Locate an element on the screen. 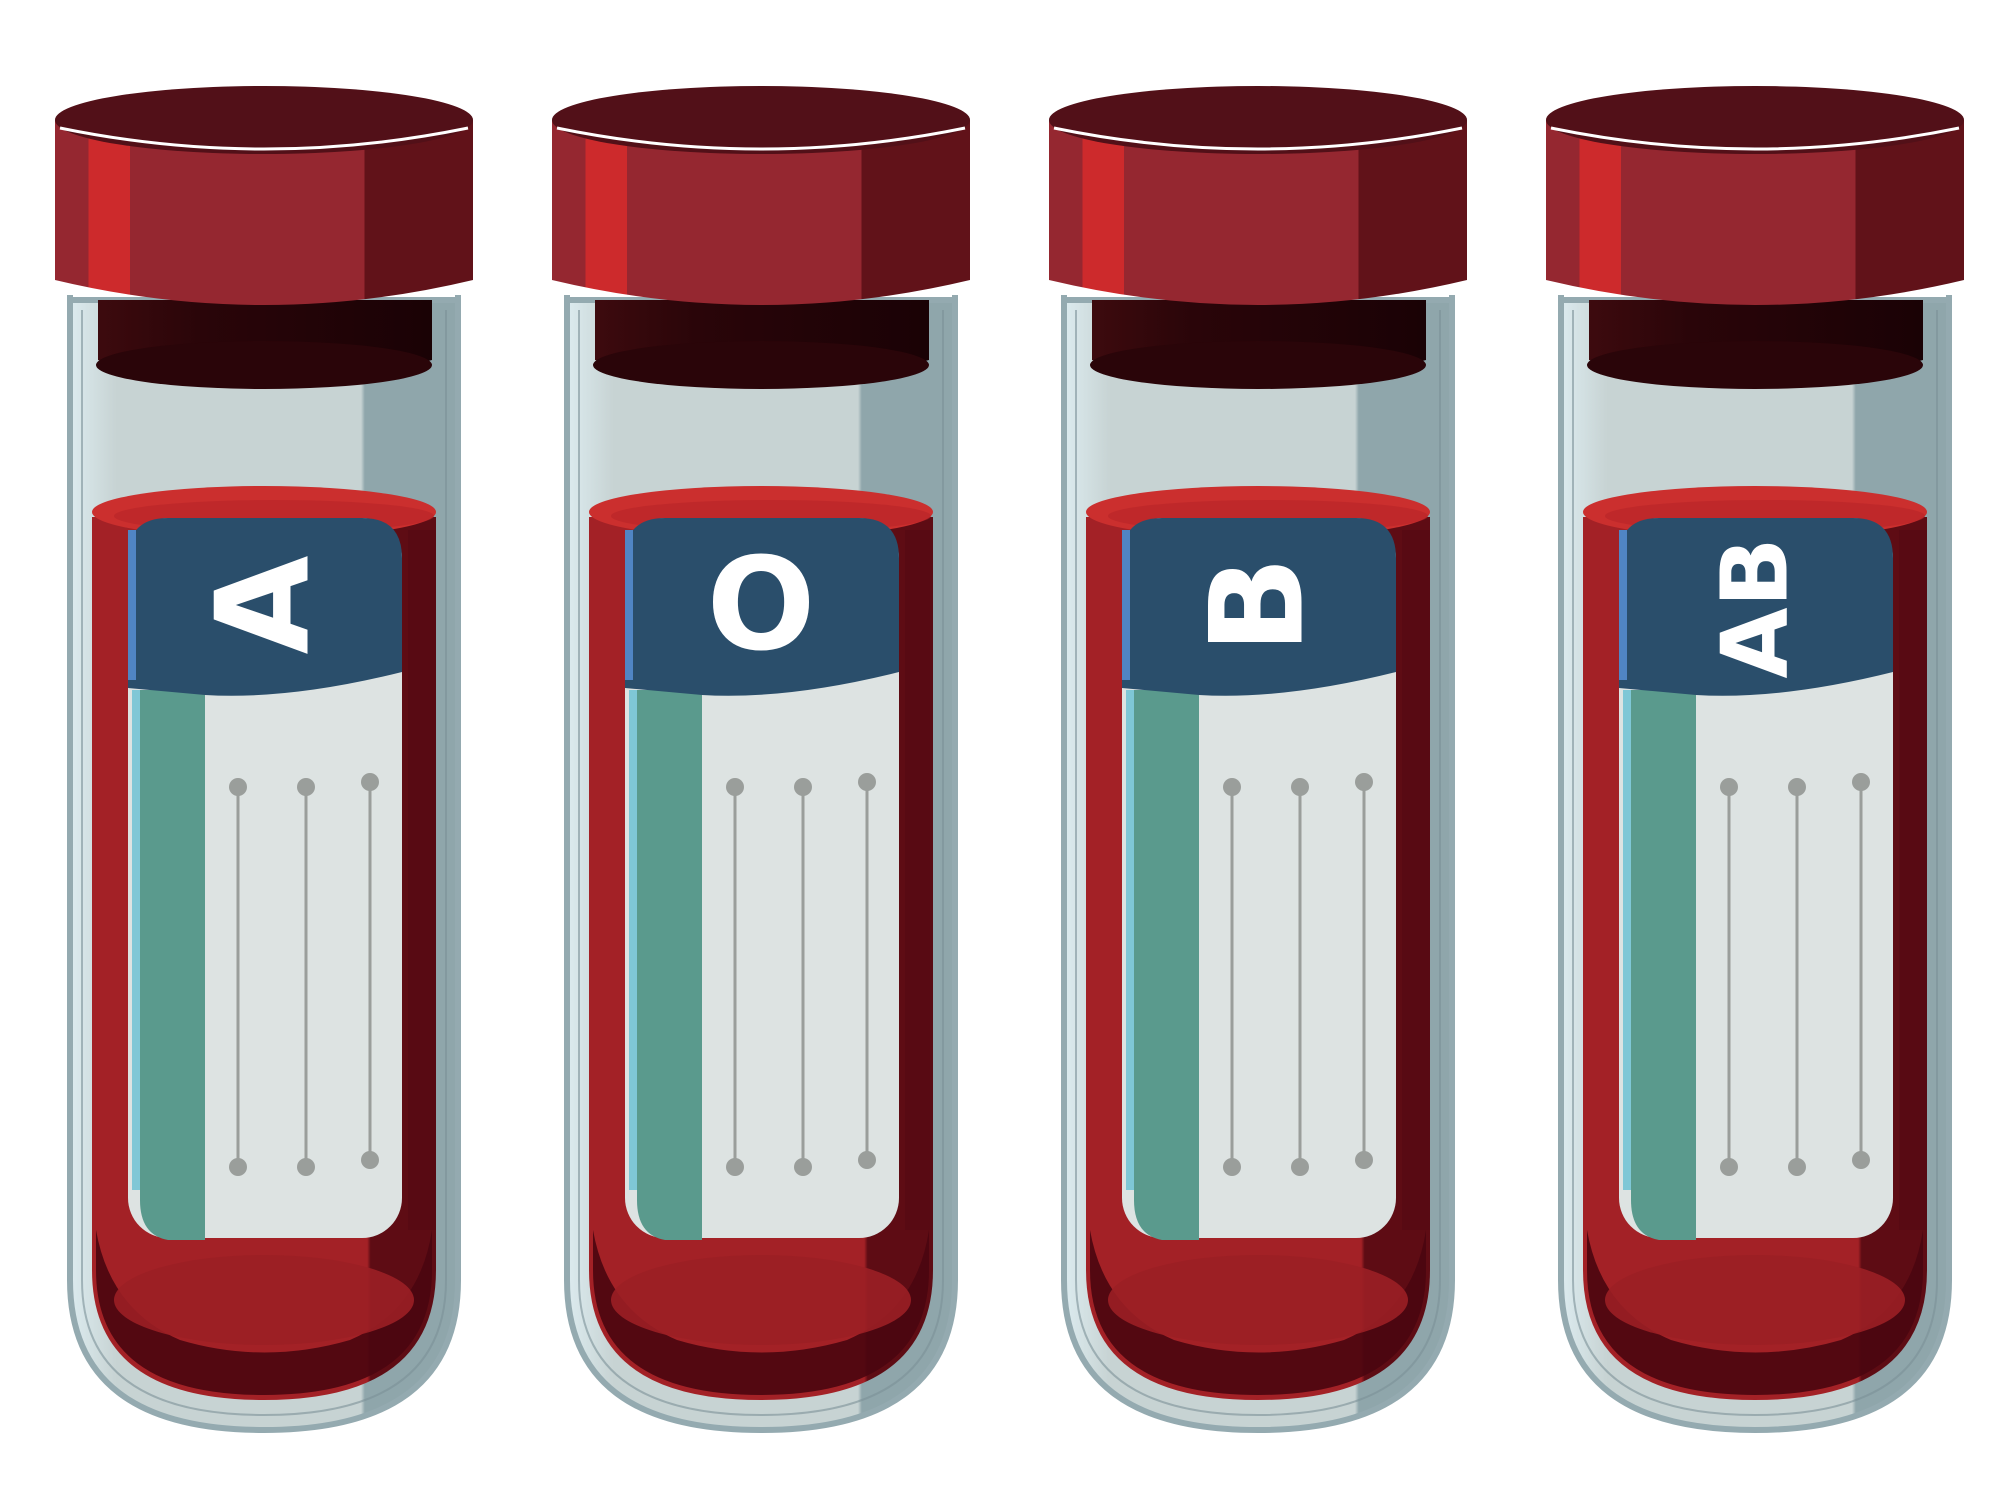 Image resolution: width=2010 pixels, height=1492 pixels. blood-type-letter: AB is located at coordinates (1755, 607).